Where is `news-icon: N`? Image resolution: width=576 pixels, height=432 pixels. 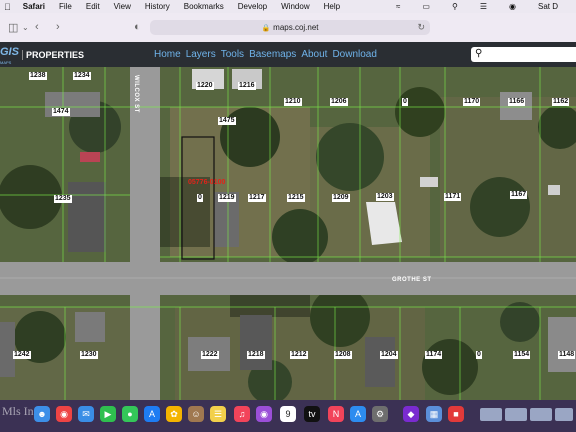
news-icon: N is located at coordinates (336, 414).